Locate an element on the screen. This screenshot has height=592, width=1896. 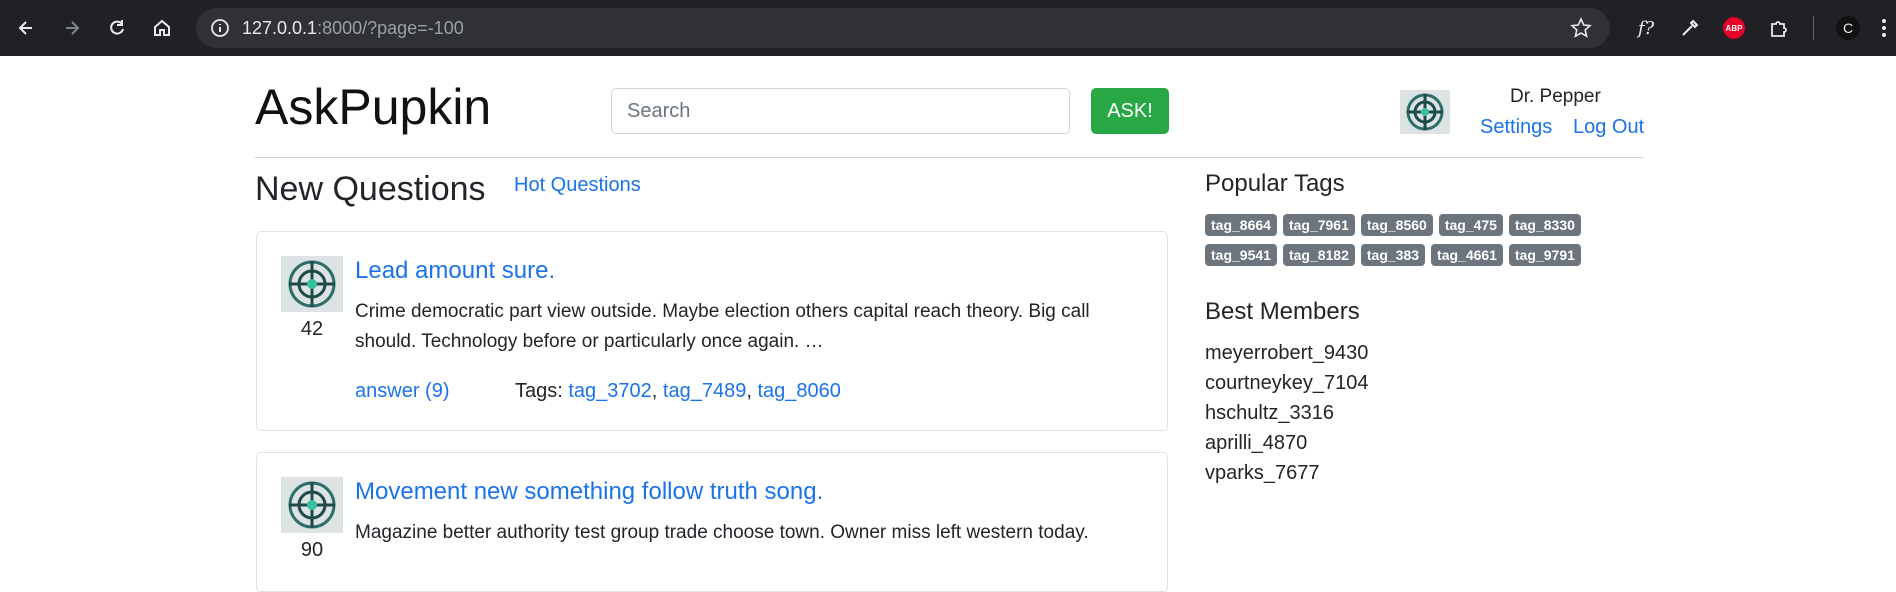
ask-button: ASK! is located at coordinates (1130, 111).